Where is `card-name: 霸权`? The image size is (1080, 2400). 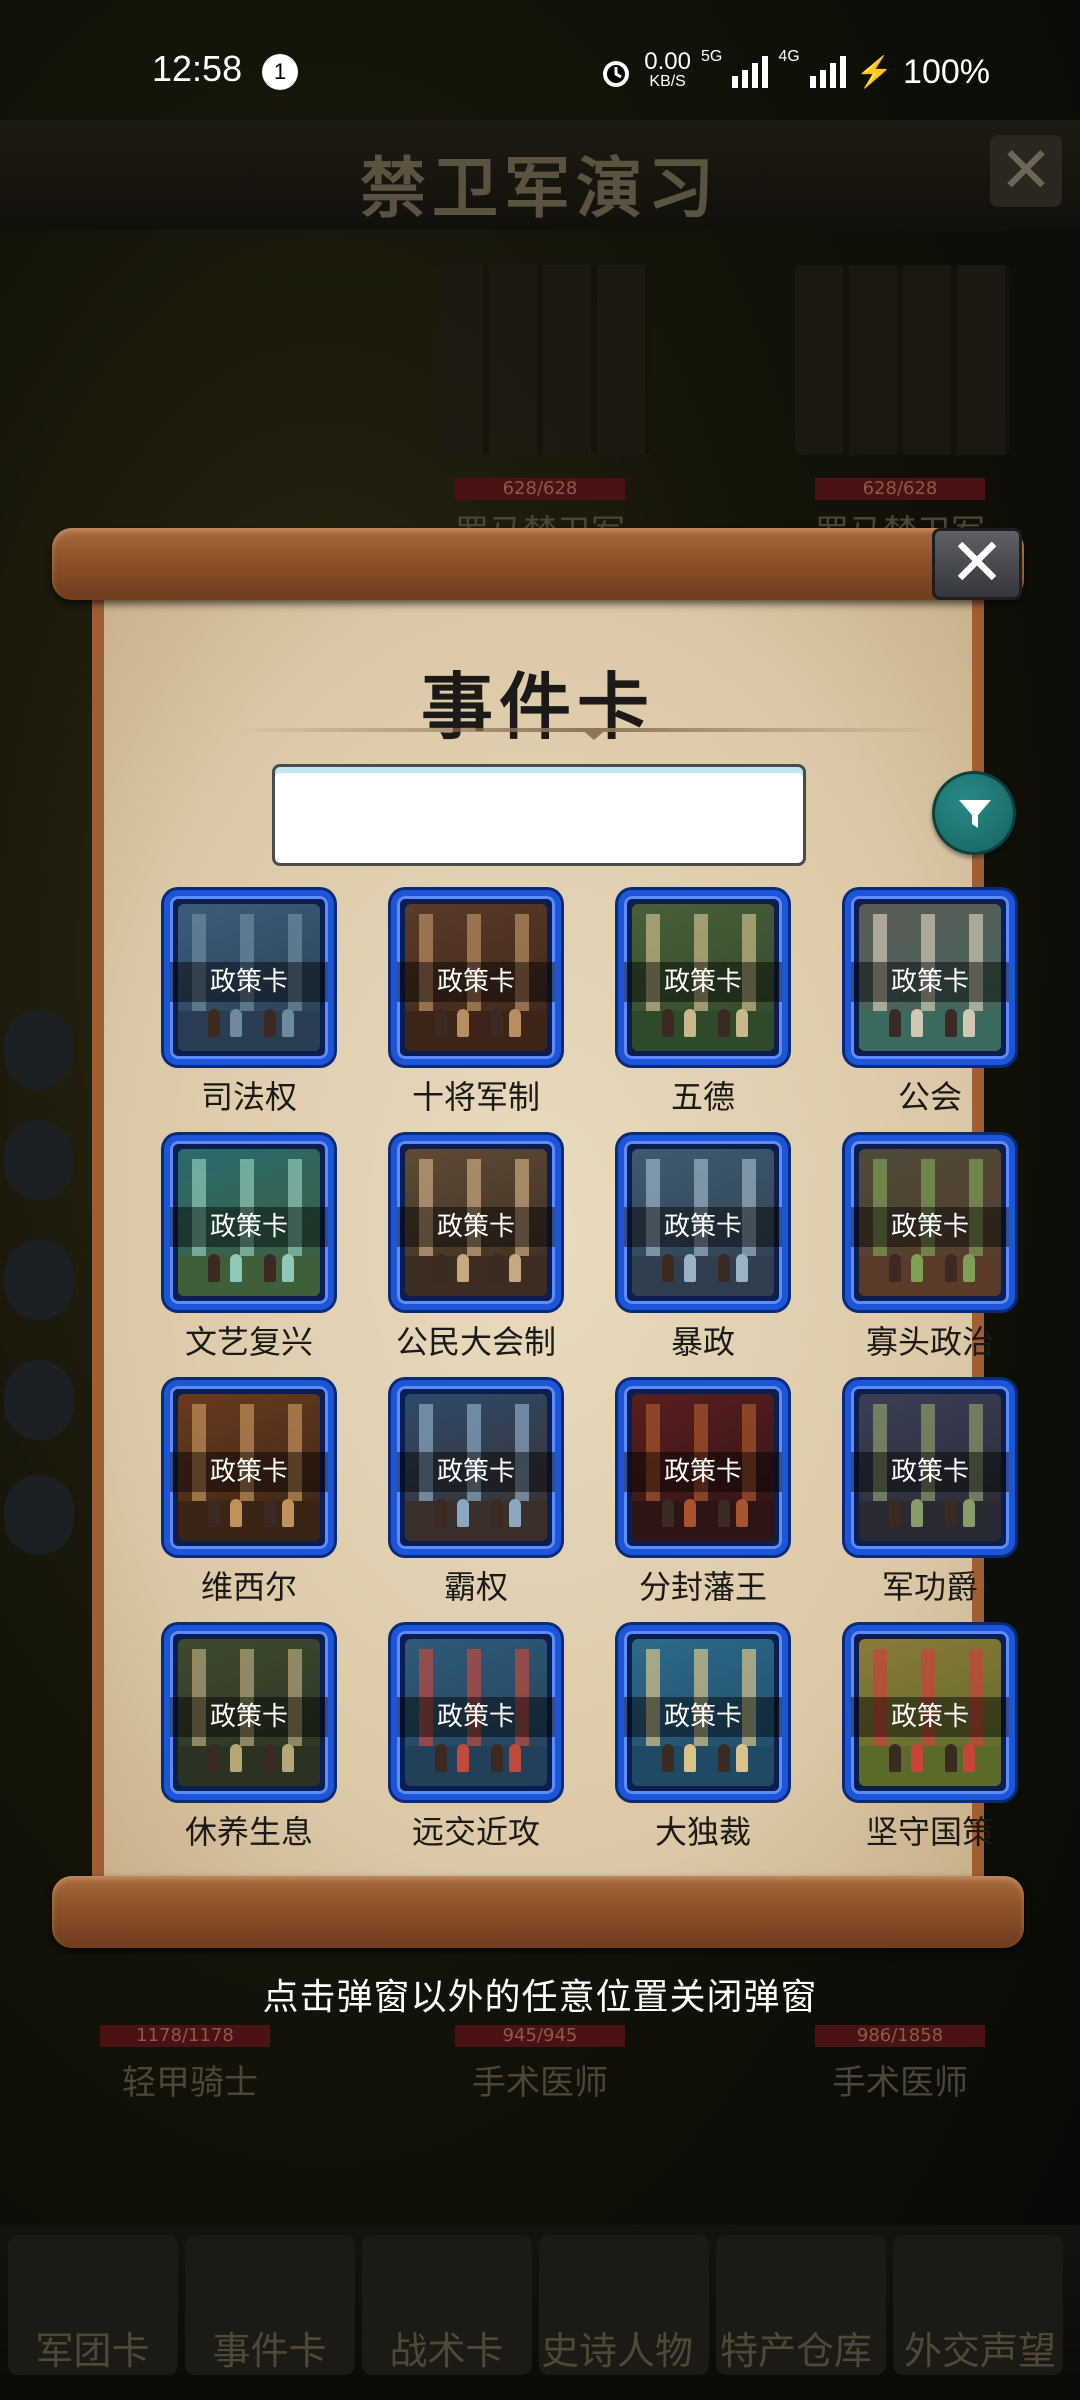 card-name: 霸权 is located at coordinates (475, 1587).